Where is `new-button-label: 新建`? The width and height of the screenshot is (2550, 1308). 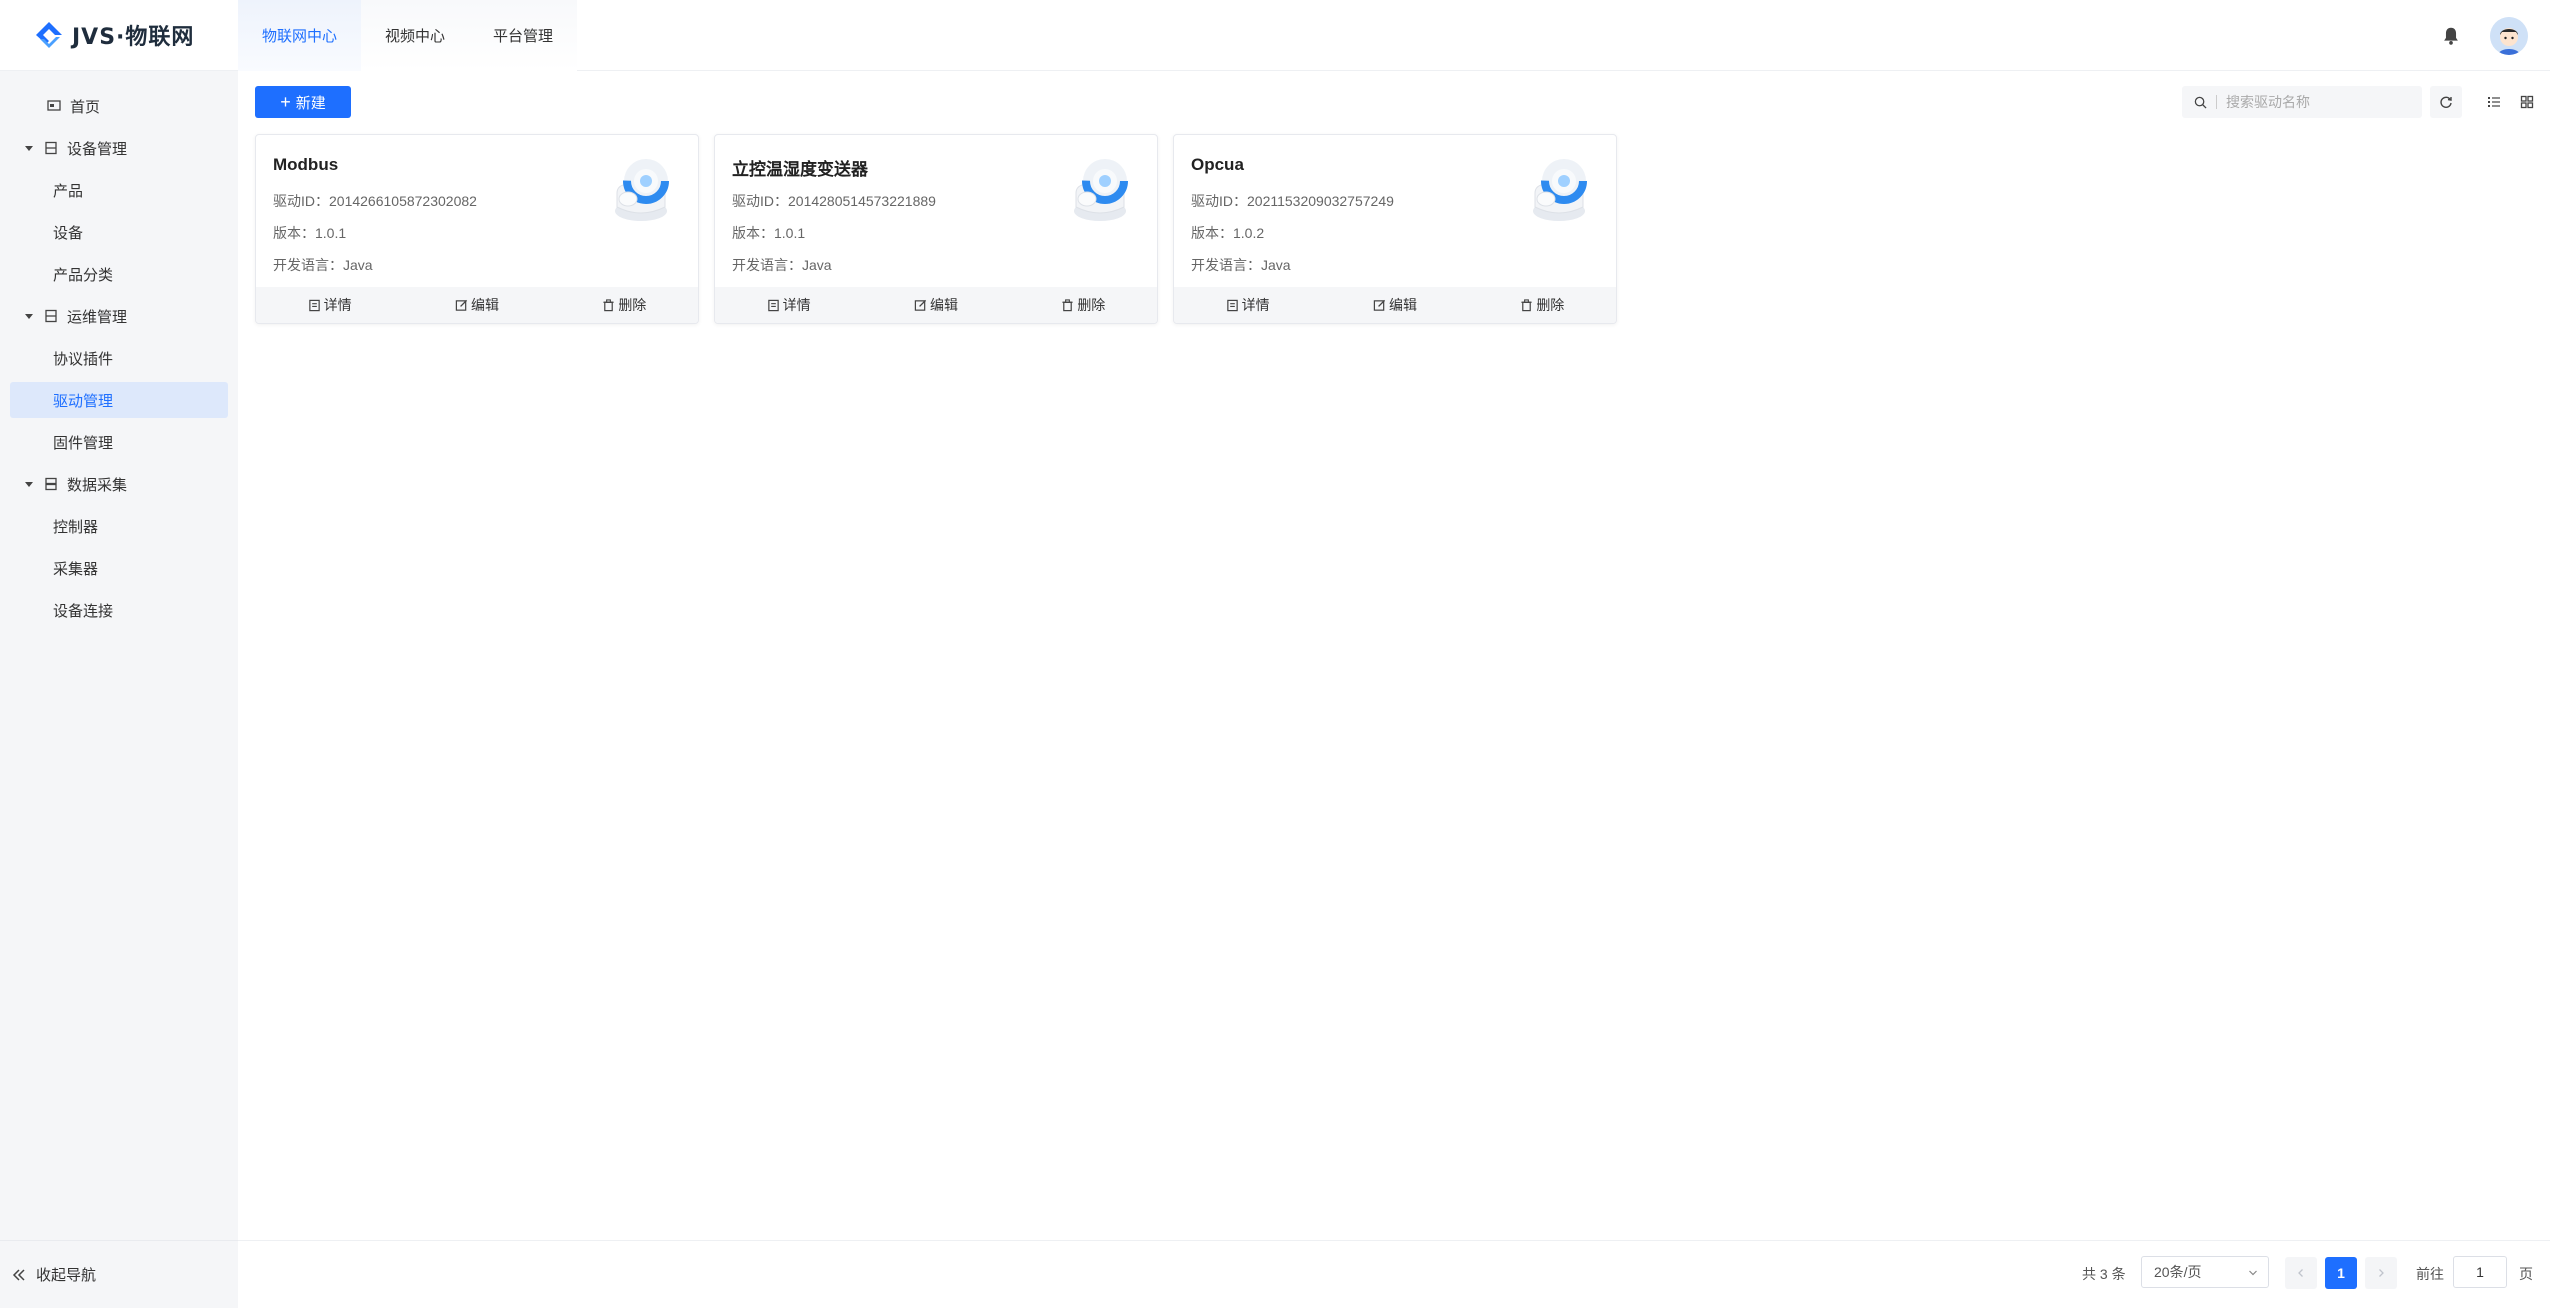 new-button-label: 新建 is located at coordinates (310, 103).